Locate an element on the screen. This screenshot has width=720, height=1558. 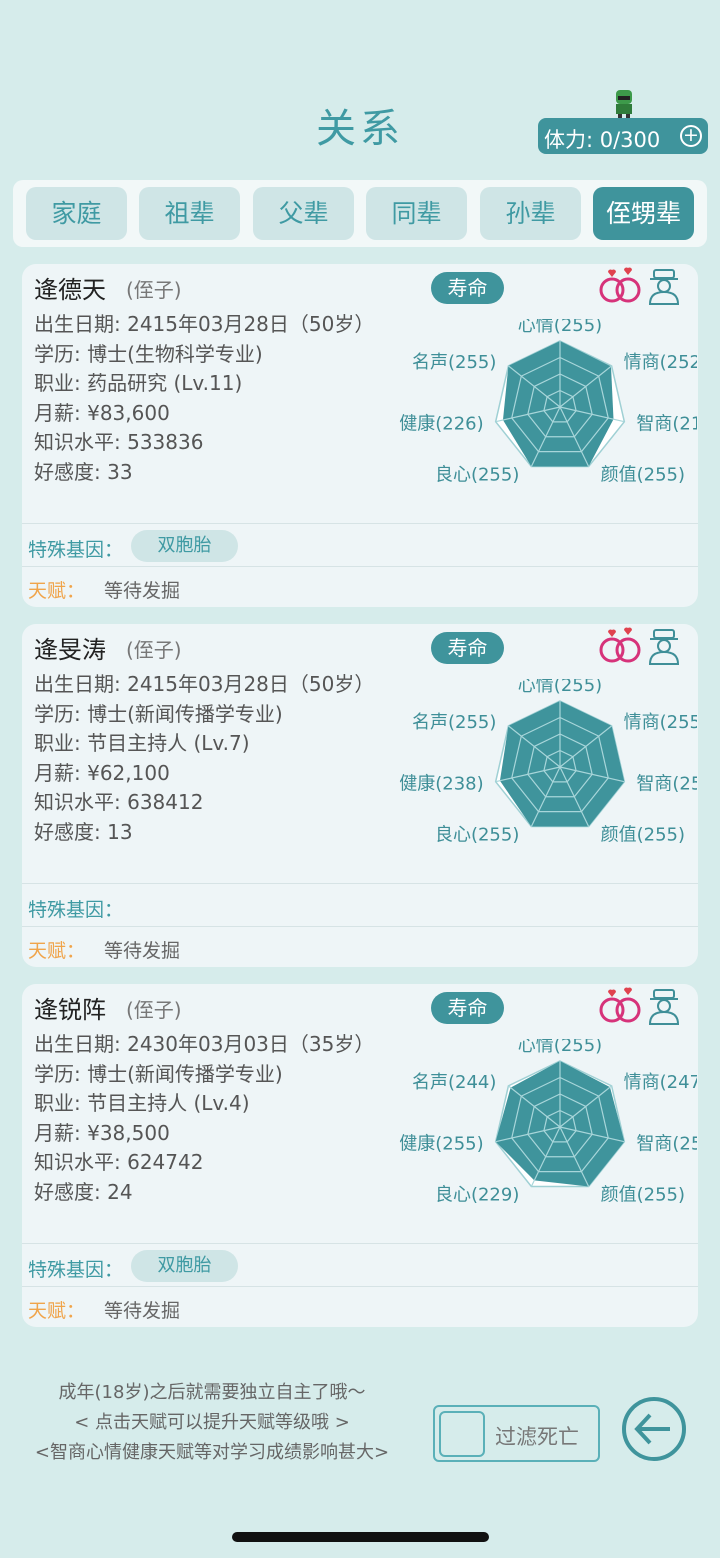
radar-label: 健康(255) is located at coordinates (441, 1144).